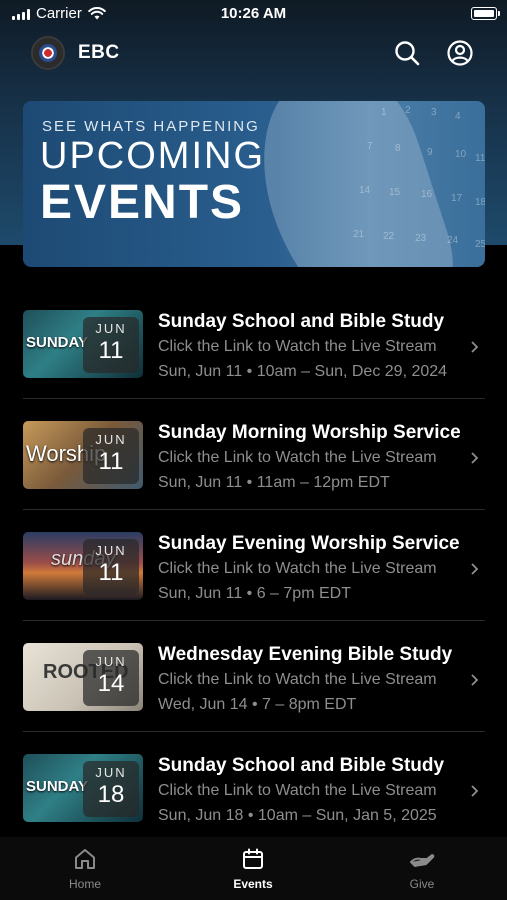 The height and width of the screenshot is (900, 507). Describe the element at coordinates (257, 704) in the screenshot. I see `event-time: Wed, Jun 14 • 7 – 8pm EDT` at that location.